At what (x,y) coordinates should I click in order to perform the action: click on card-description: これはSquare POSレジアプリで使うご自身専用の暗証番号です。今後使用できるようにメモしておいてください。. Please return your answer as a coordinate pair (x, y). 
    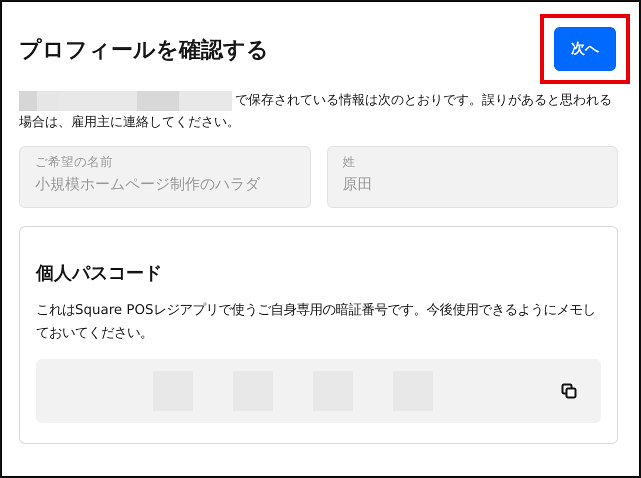
    Looking at the image, I should click on (316, 322).